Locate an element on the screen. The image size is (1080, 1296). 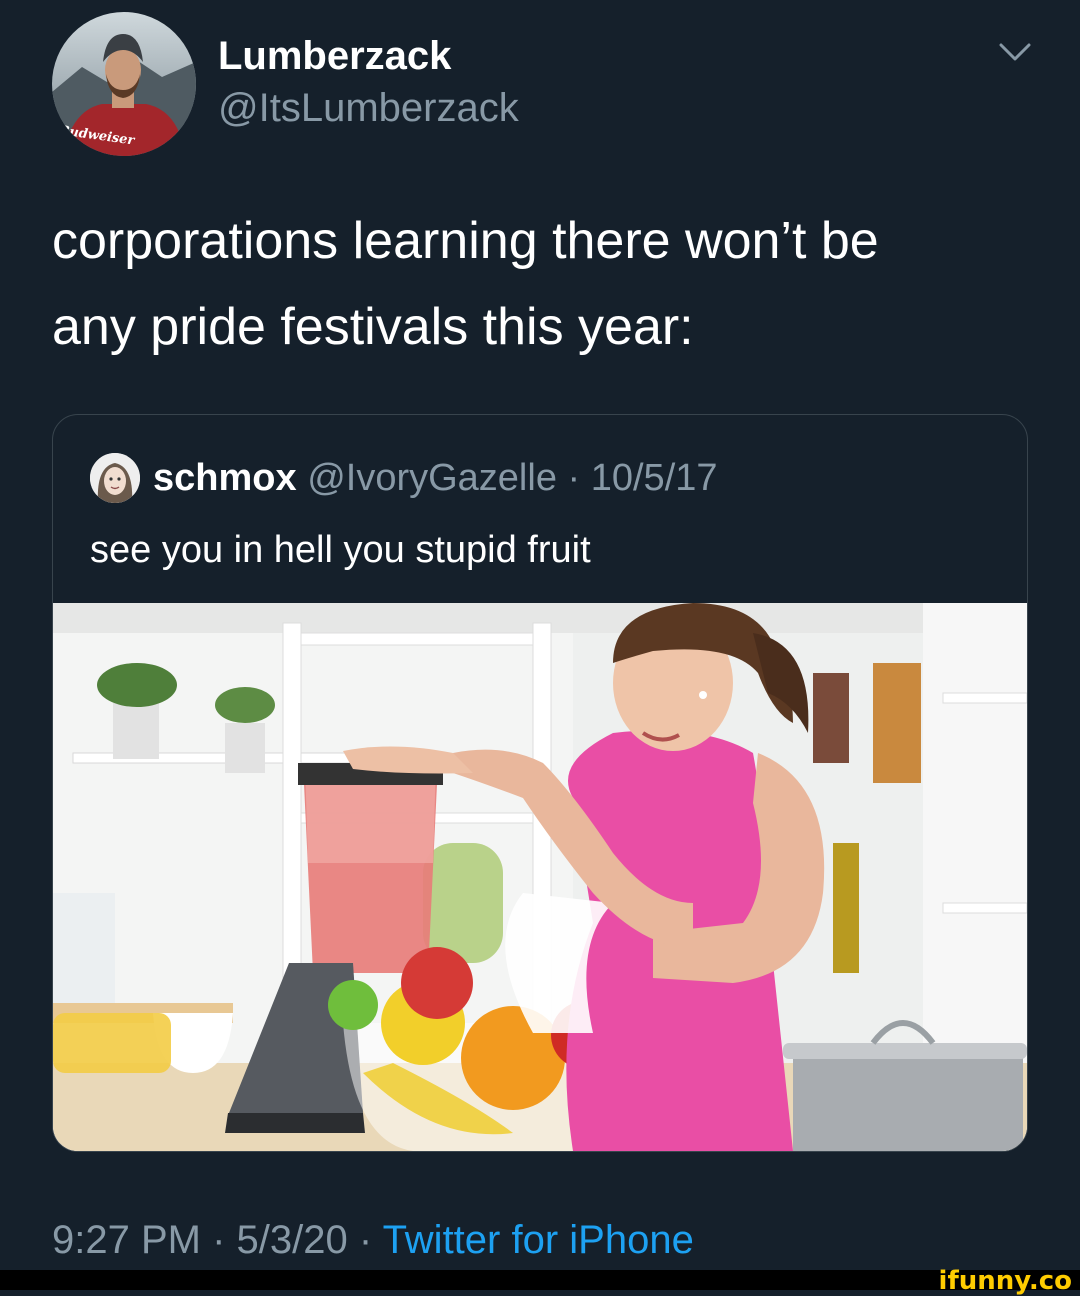
quoted-author-avatar is located at coordinates (115, 478).